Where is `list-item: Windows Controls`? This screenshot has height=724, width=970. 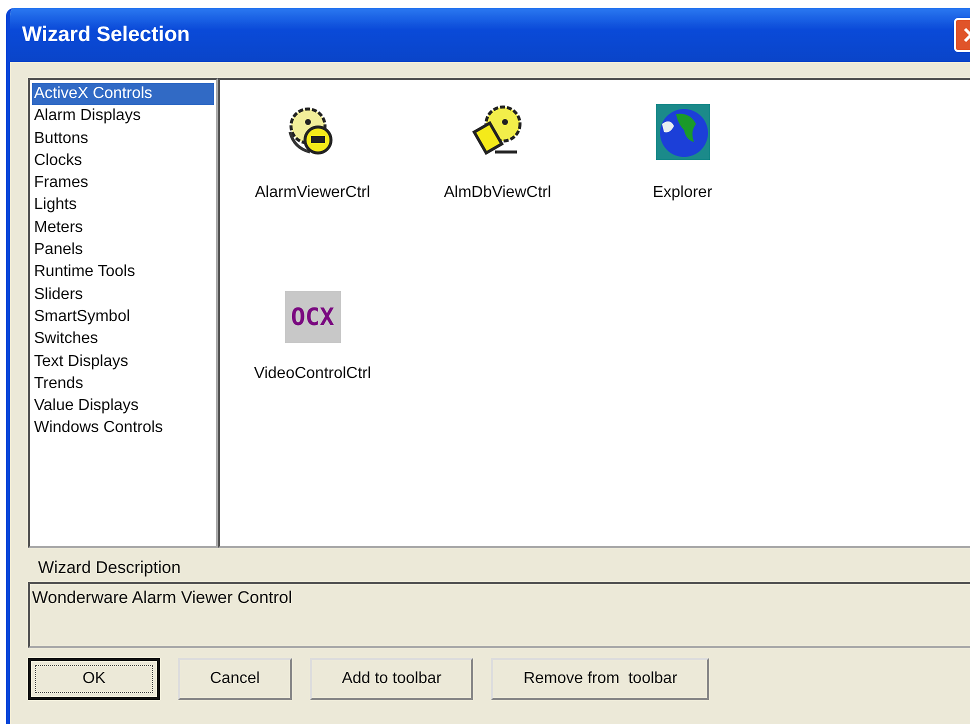
list-item: Windows Controls is located at coordinates (123, 428).